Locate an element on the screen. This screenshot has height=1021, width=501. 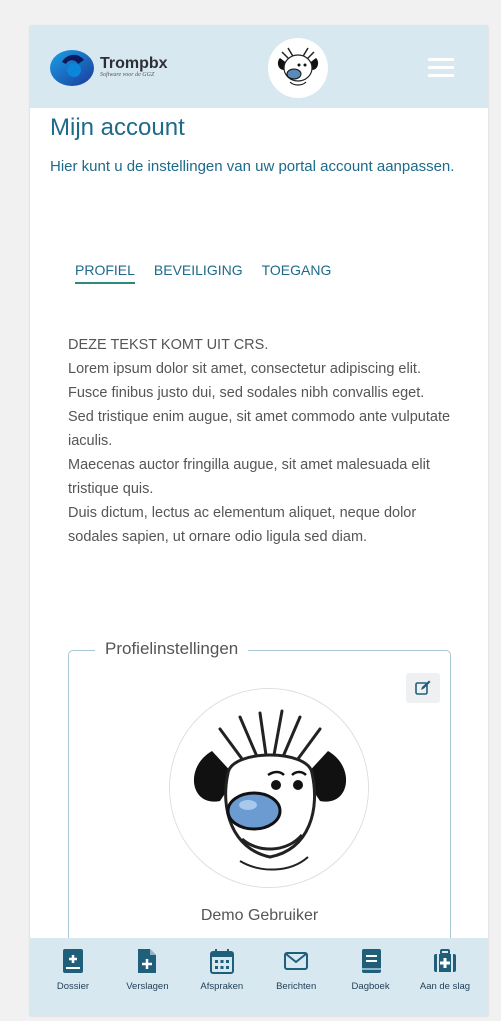
dog-avatar-icon is located at coordinates (298, 68).